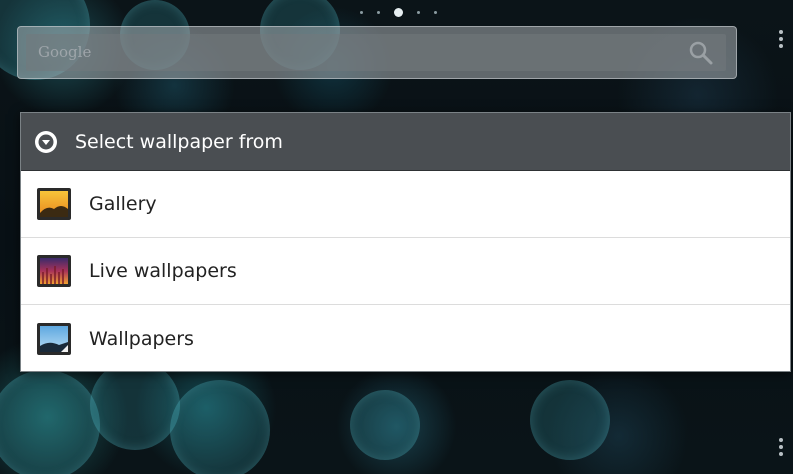  What do you see at coordinates (54, 338) in the screenshot?
I see `wallpapers-icon` at bounding box center [54, 338].